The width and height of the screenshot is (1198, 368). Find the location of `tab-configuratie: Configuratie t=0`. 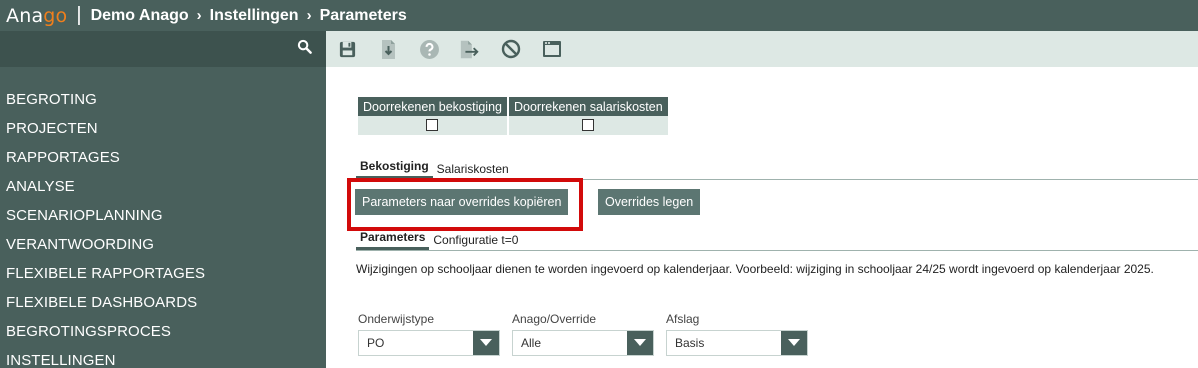

tab-configuratie: Configuratie t=0 is located at coordinates (475, 241).